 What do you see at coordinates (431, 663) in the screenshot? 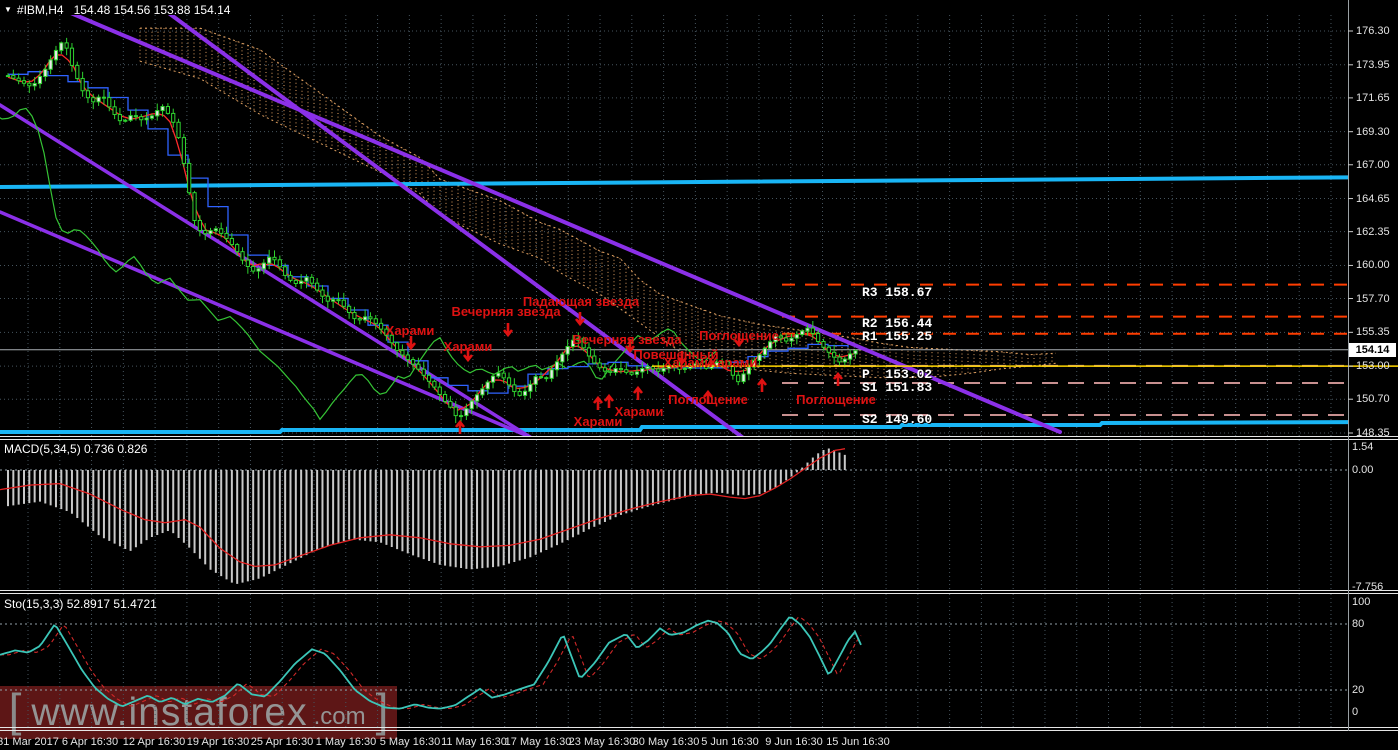
I see `sto-main-line` at bounding box center [431, 663].